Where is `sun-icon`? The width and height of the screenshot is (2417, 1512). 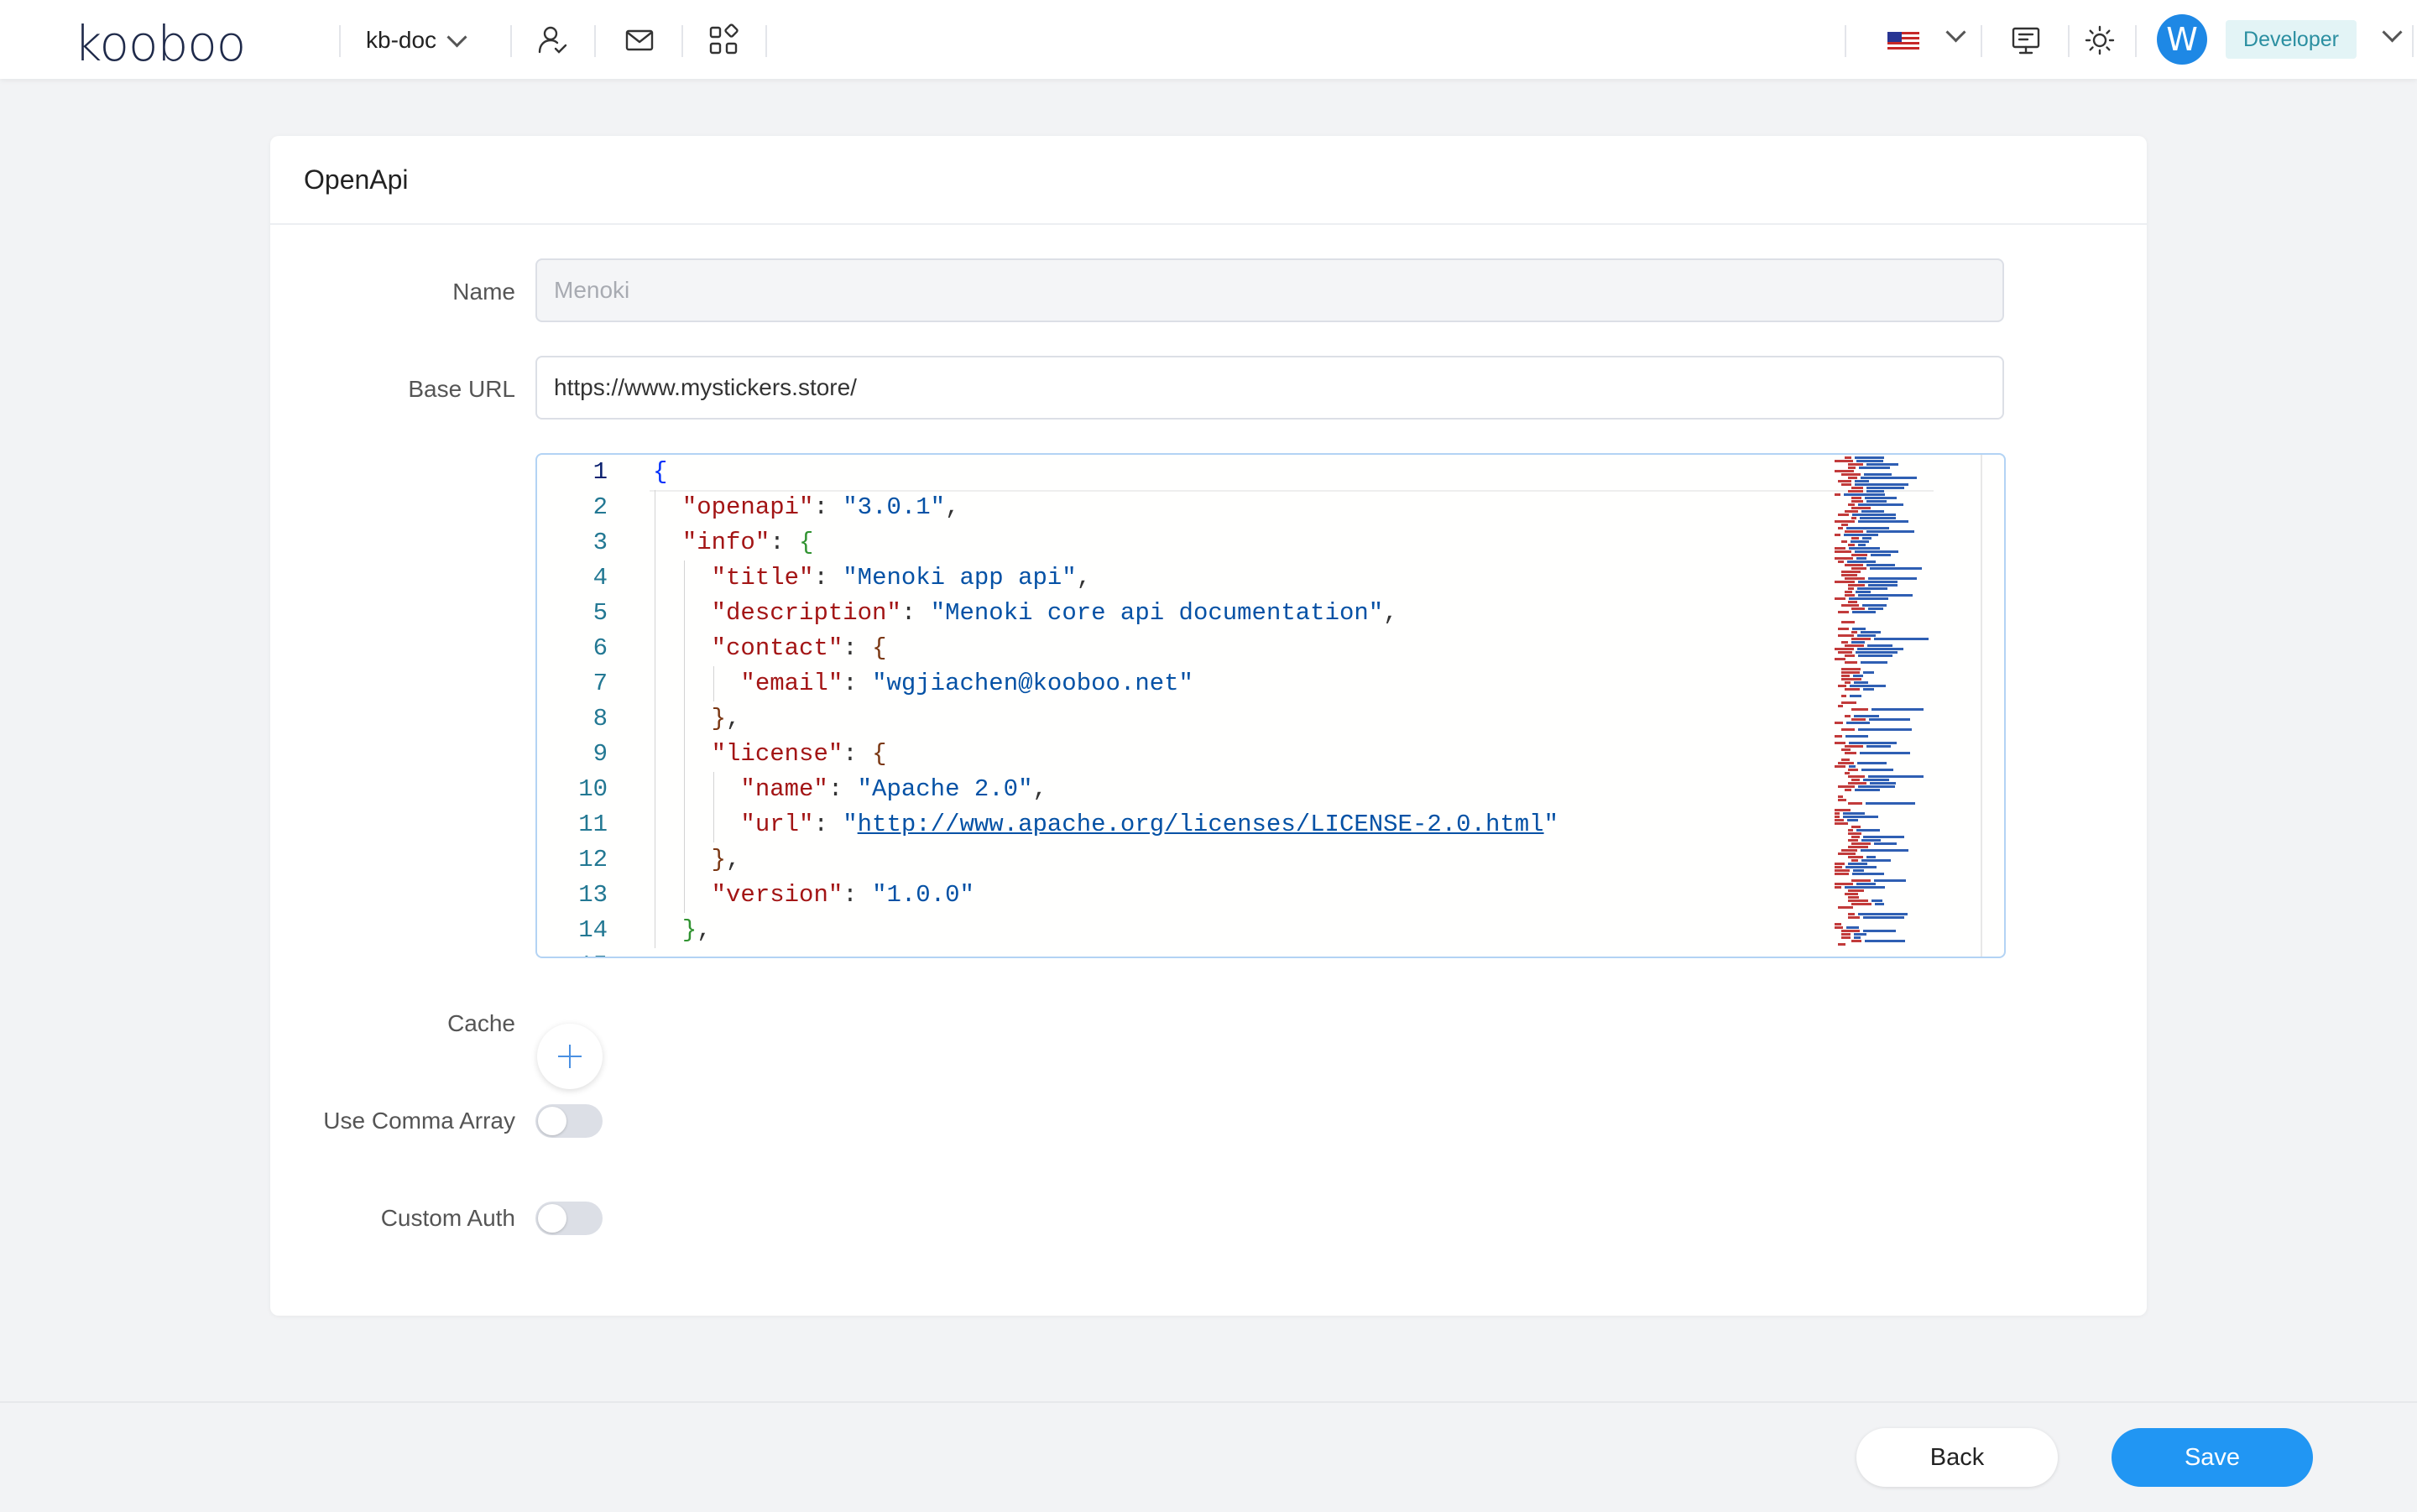
sun-icon is located at coordinates (2100, 40).